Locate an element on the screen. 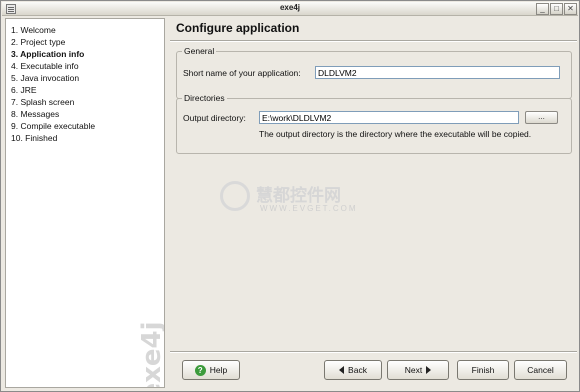 The image size is (580, 392). step-welcome: 1. Welcome is located at coordinates (53, 30).